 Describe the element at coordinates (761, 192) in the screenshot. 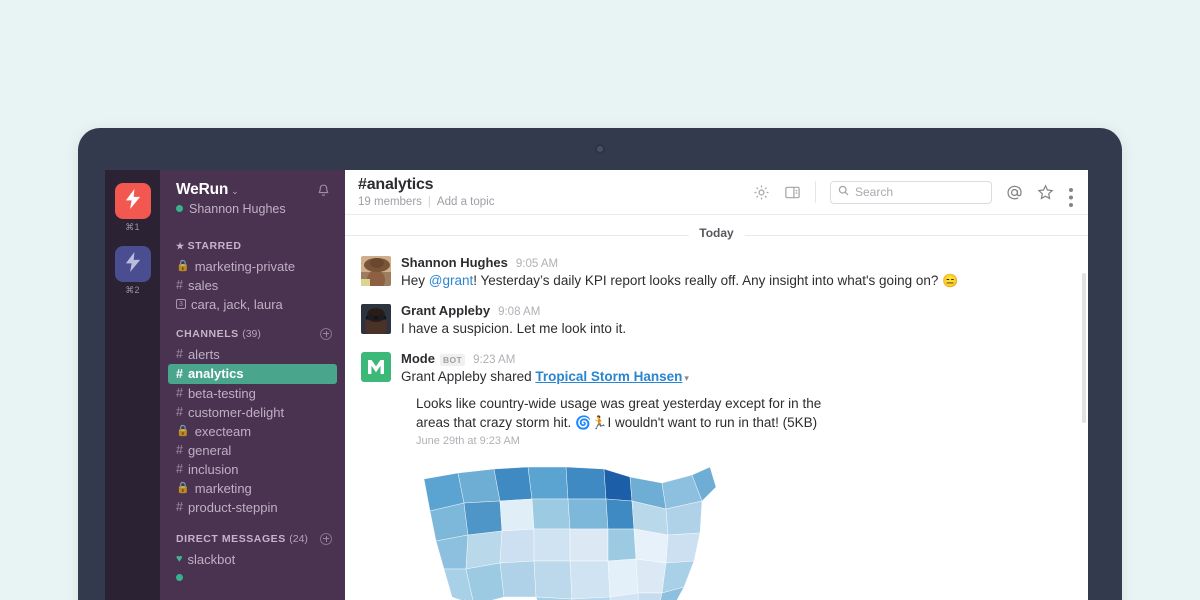

I see `gear-icon` at that location.